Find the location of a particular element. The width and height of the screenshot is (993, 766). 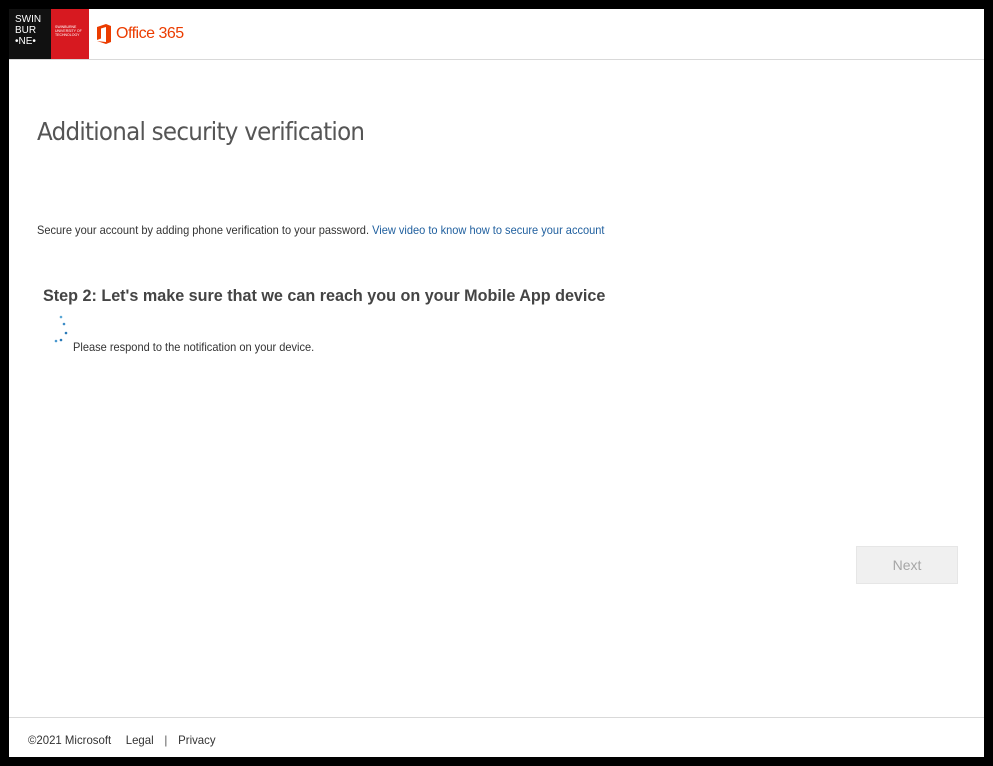

copyright-text: ©2021 Microsoft is located at coordinates (70, 740).